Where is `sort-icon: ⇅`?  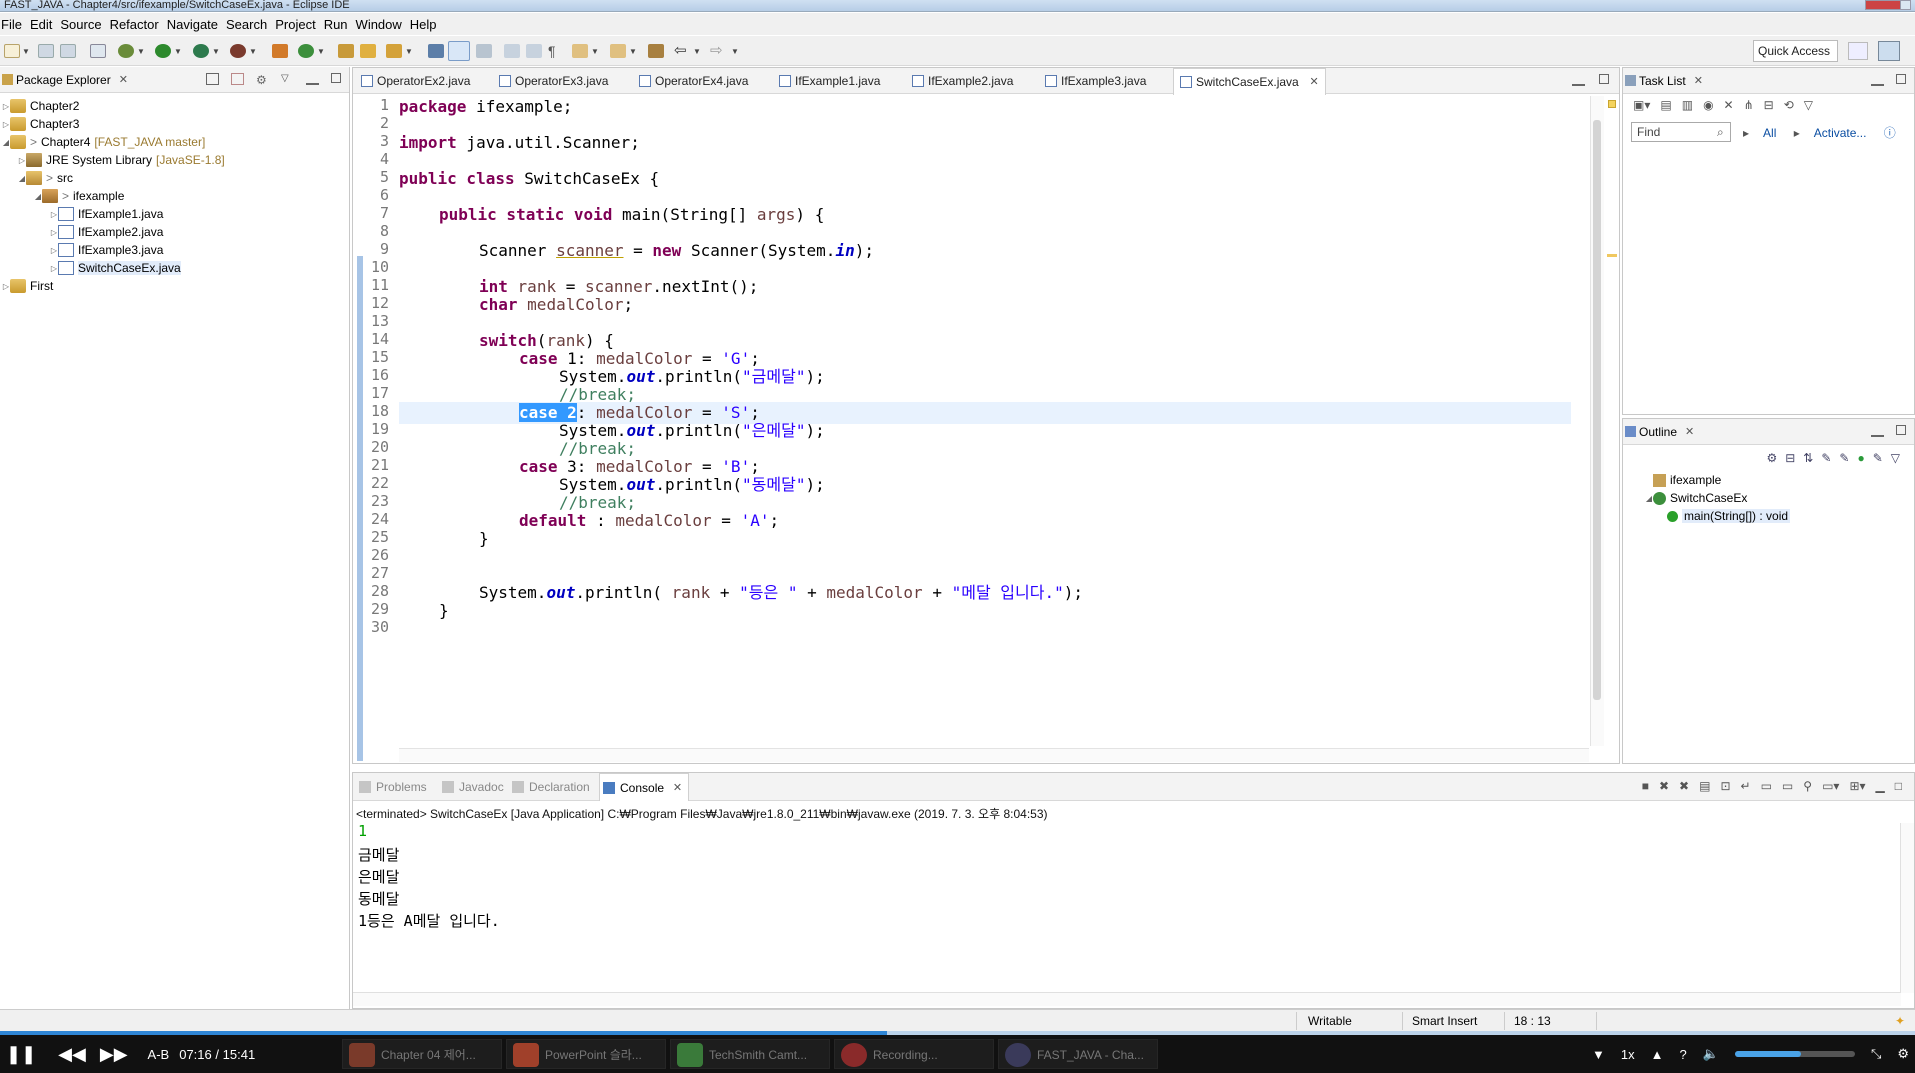
sort-icon: ⇅ is located at coordinates (1808, 458).